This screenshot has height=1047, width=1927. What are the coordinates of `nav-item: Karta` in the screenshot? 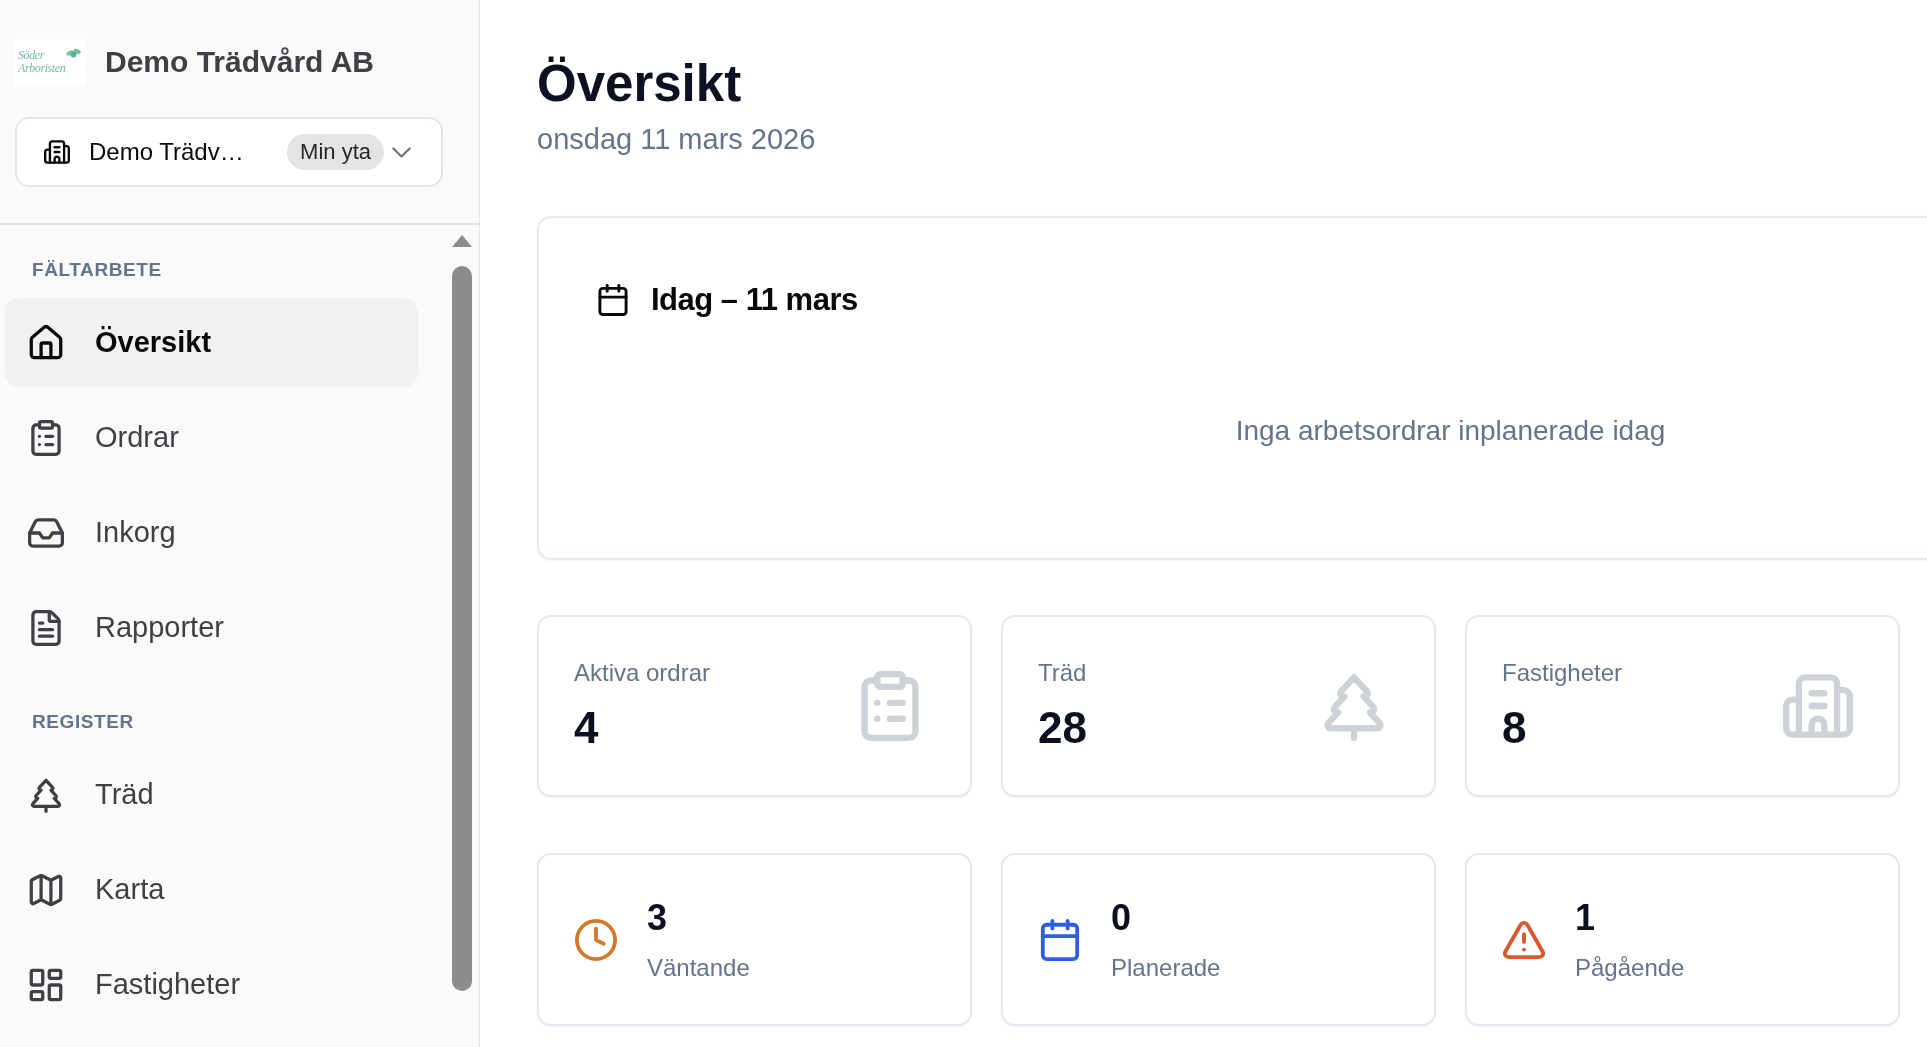 It's located at (211, 889).